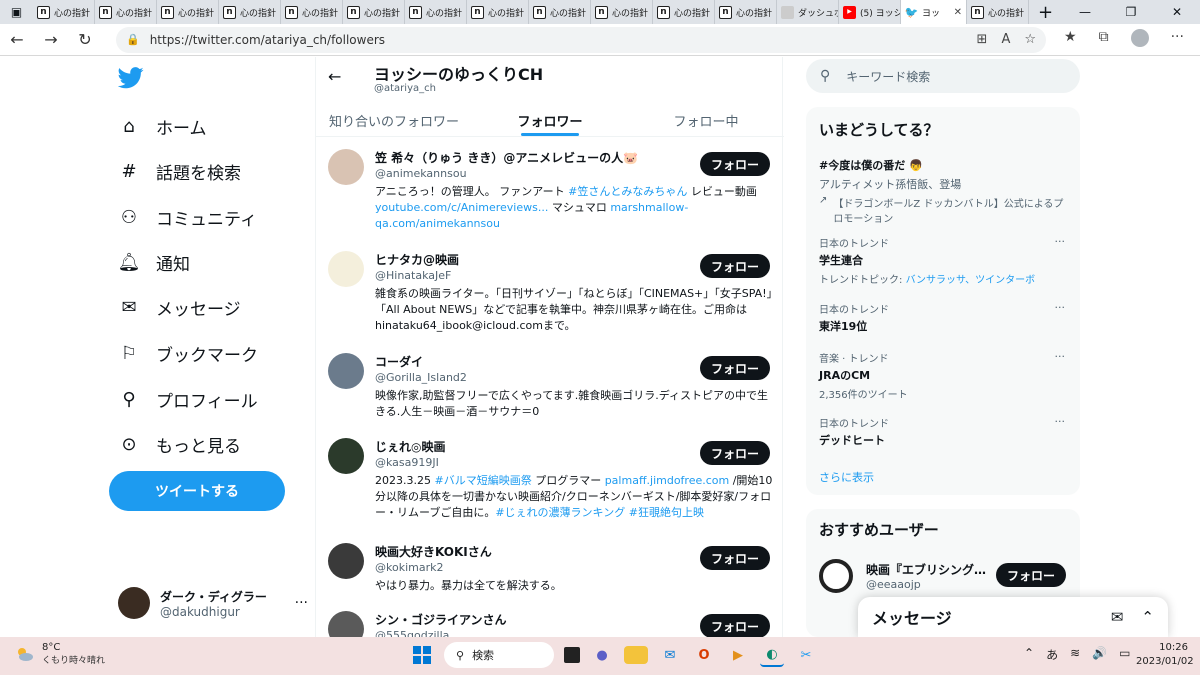 The width and height of the screenshot is (1200, 675). I want to click on follower-name: じぇれ◎映画, so click(410, 446).